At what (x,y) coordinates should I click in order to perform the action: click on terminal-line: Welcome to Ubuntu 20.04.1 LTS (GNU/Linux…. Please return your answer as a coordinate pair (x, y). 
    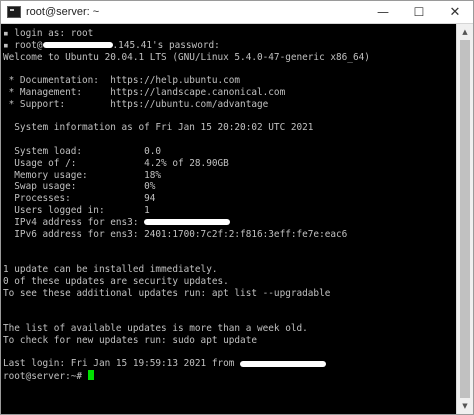
    Looking at the image, I should click on (230, 58).